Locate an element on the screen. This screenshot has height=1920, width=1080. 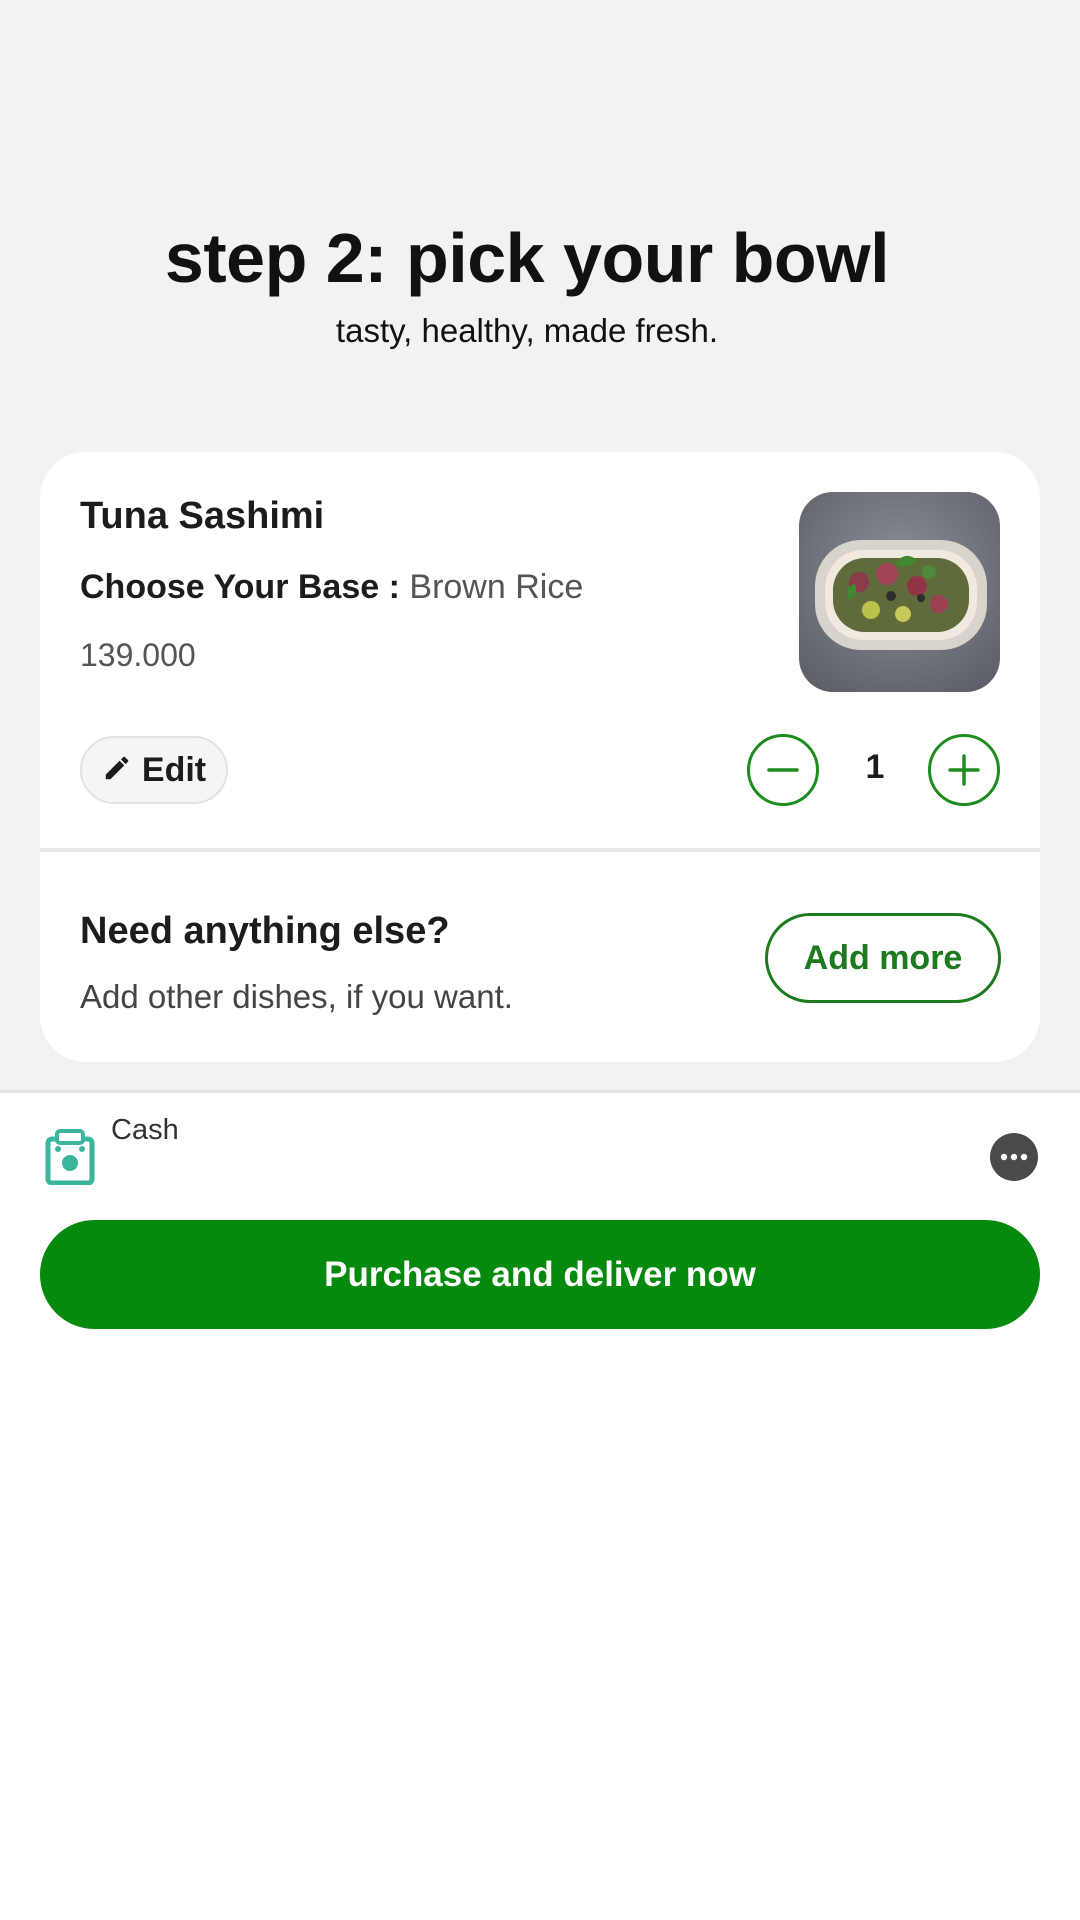
page-subtitle: tasty, healthy, made fresh. is located at coordinates (527, 330).